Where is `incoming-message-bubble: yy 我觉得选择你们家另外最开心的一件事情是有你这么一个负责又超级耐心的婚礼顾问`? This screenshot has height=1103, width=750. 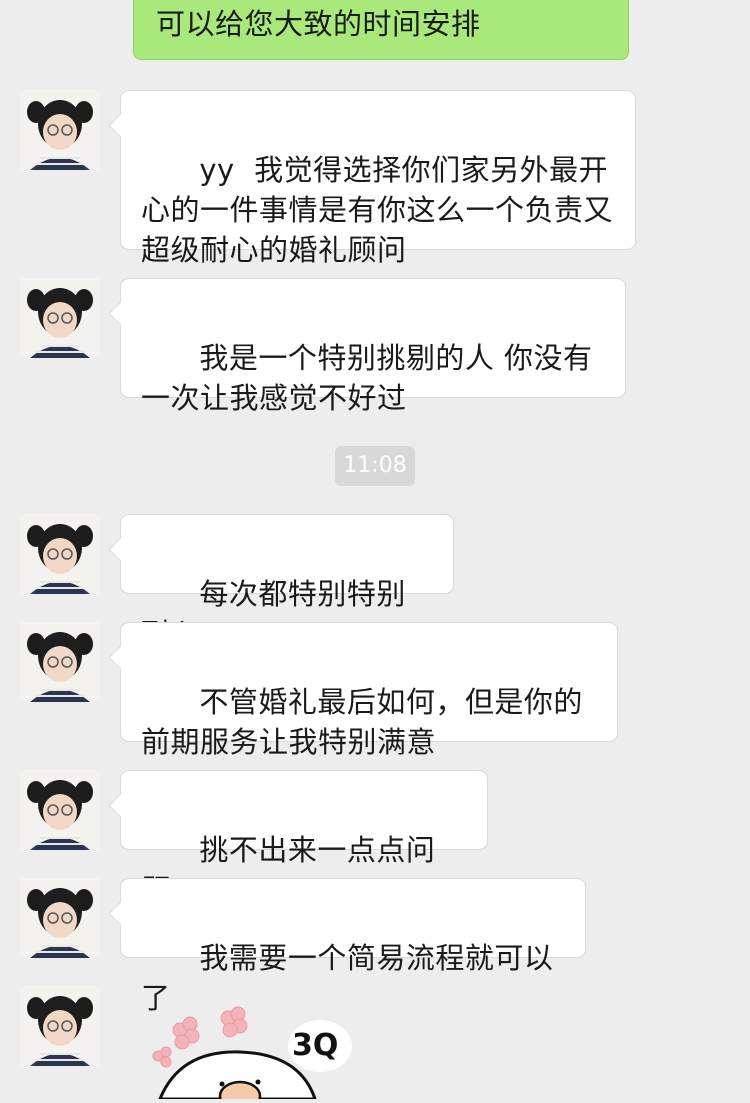 incoming-message-bubble: yy 我觉得选择你们家另外最开心的一件事情是有你这么一个负责又超级耐心的婚礼顾问 is located at coordinates (378, 178).